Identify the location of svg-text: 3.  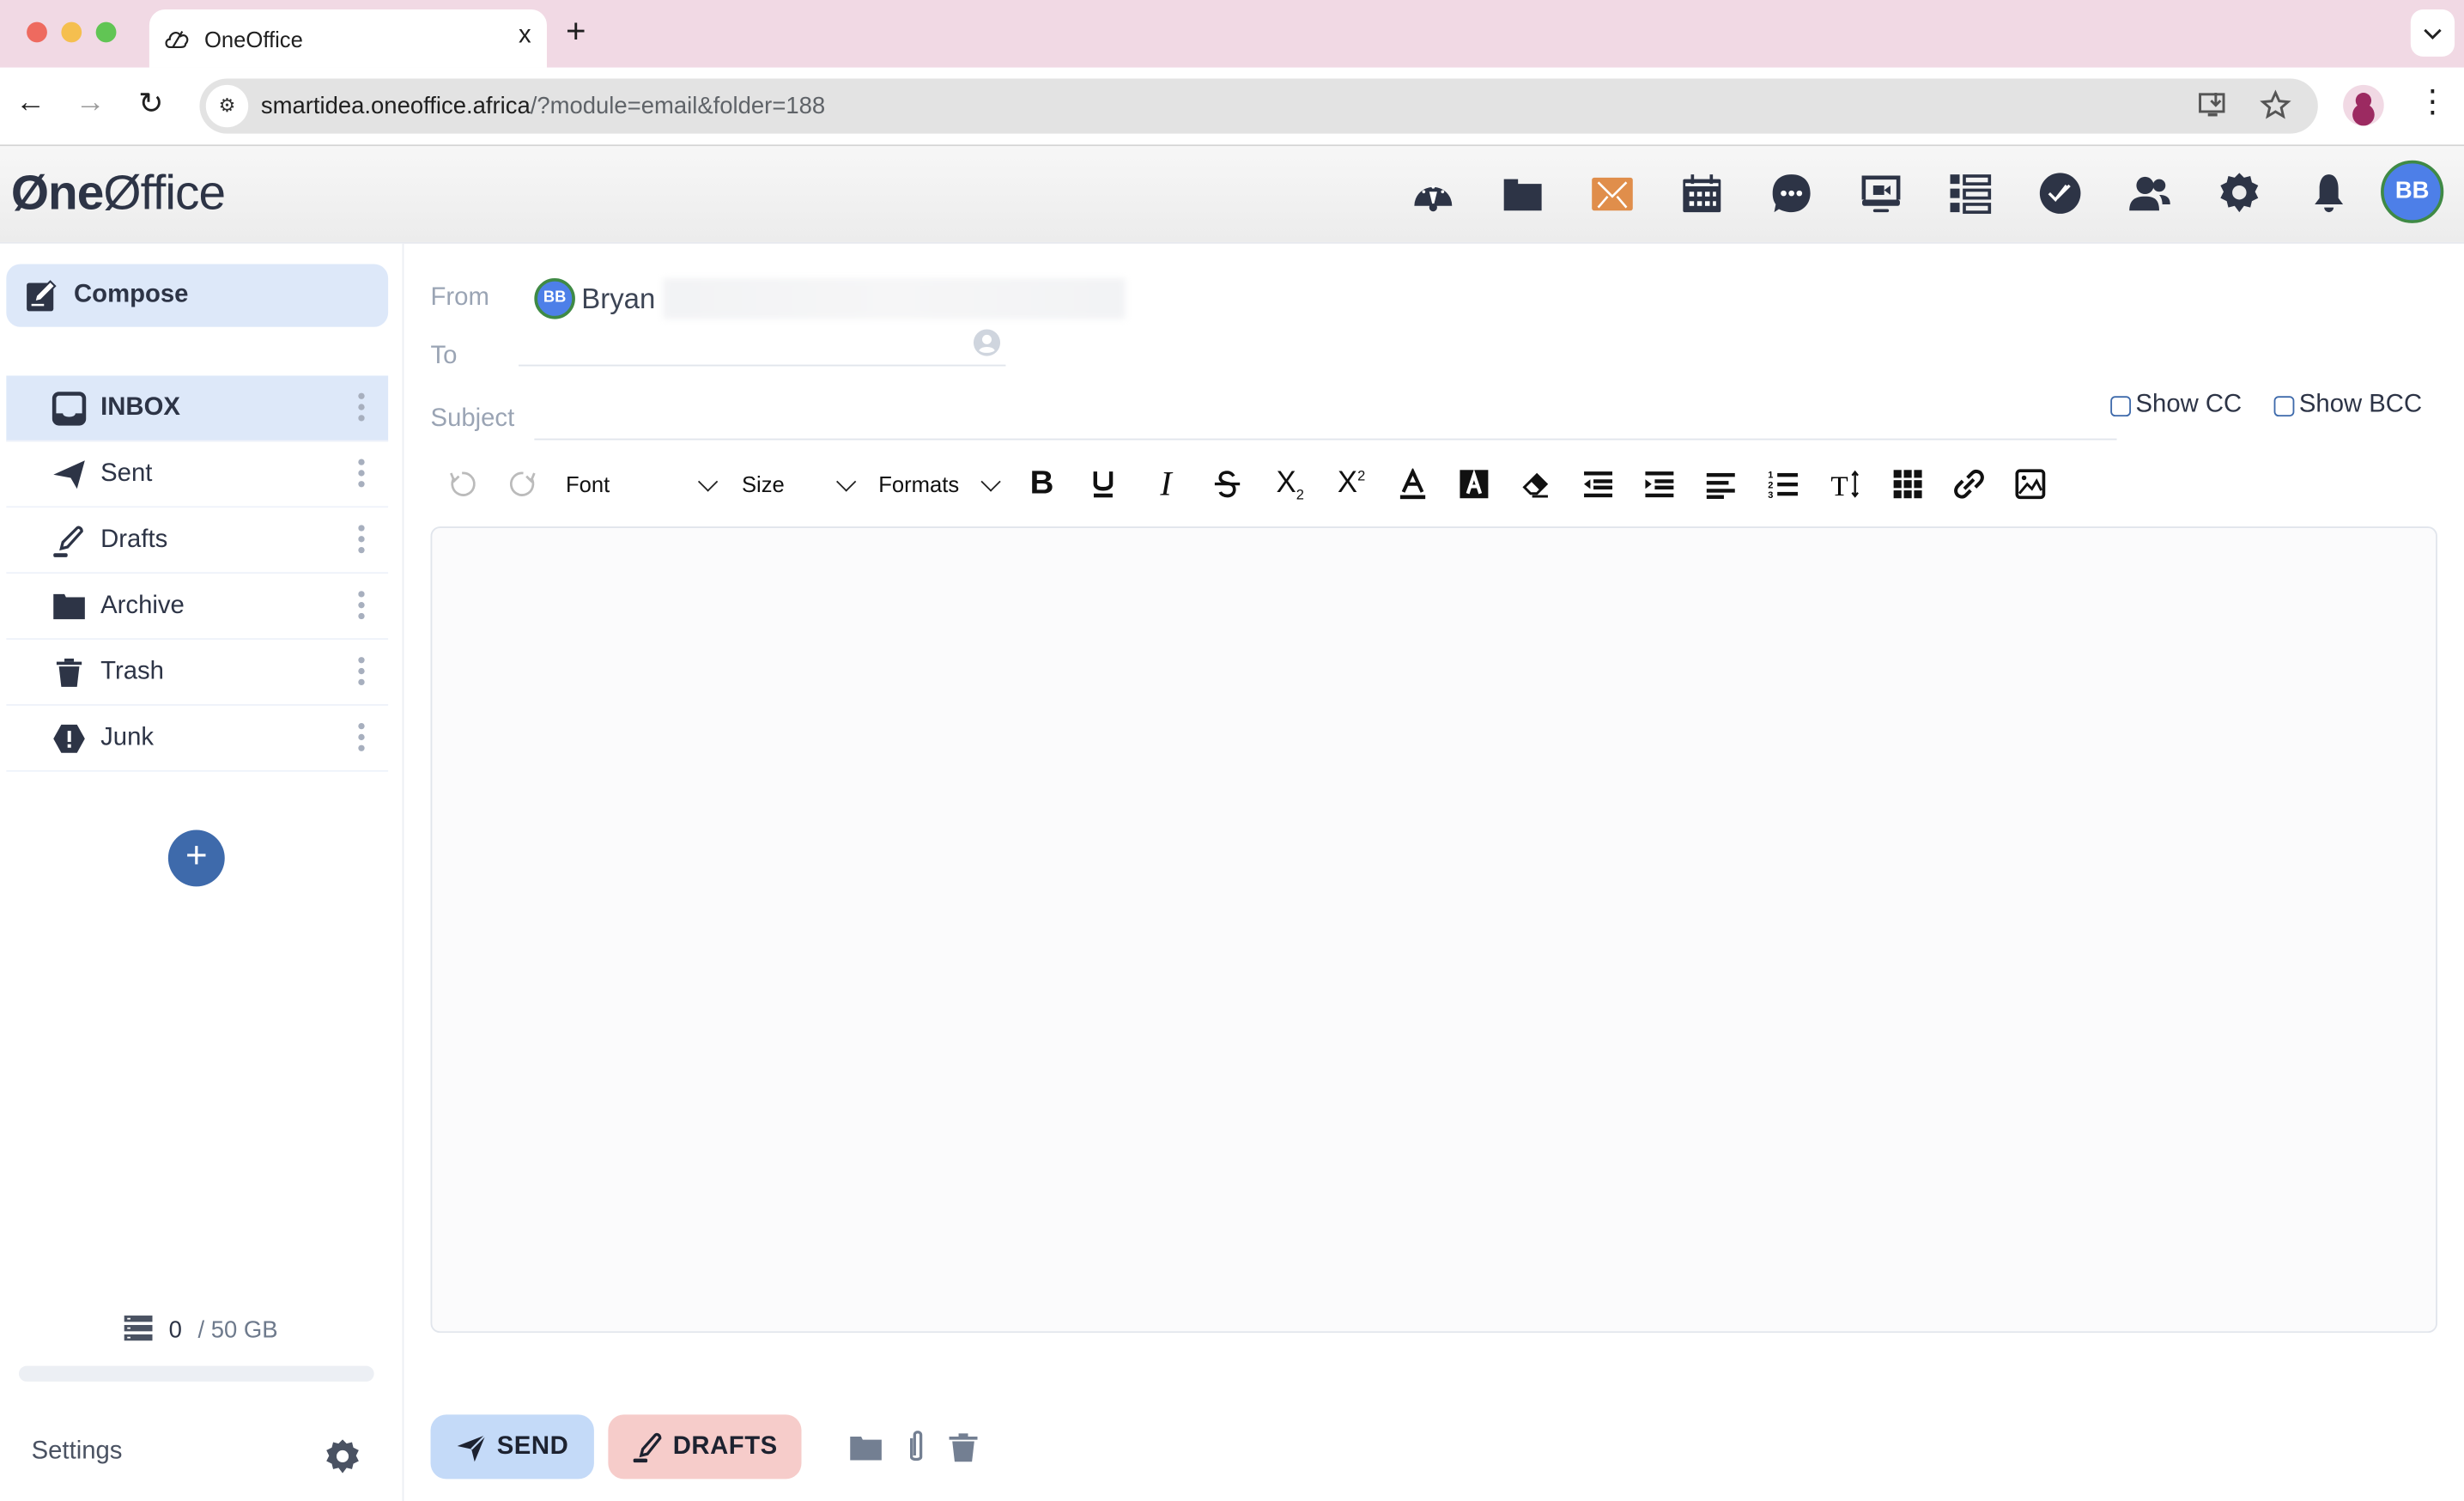
(1770, 495).